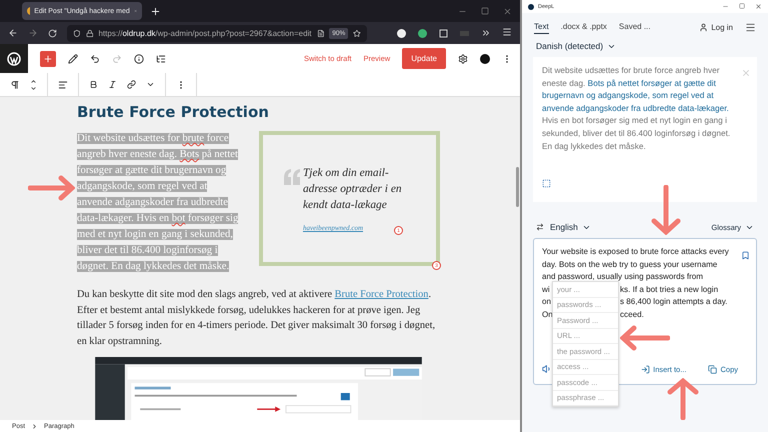  What do you see at coordinates (745, 255) in the screenshot?
I see `bookmark-icon` at bounding box center [745, 255].